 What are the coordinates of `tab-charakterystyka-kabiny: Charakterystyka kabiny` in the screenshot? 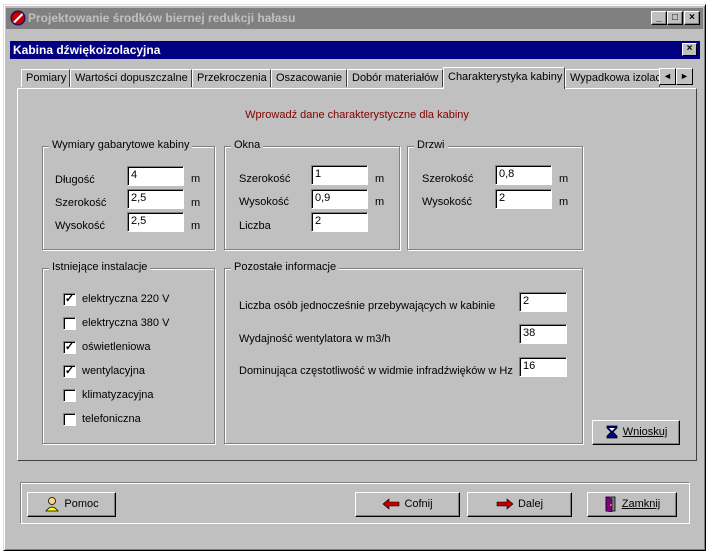 It's located at (504, 78).